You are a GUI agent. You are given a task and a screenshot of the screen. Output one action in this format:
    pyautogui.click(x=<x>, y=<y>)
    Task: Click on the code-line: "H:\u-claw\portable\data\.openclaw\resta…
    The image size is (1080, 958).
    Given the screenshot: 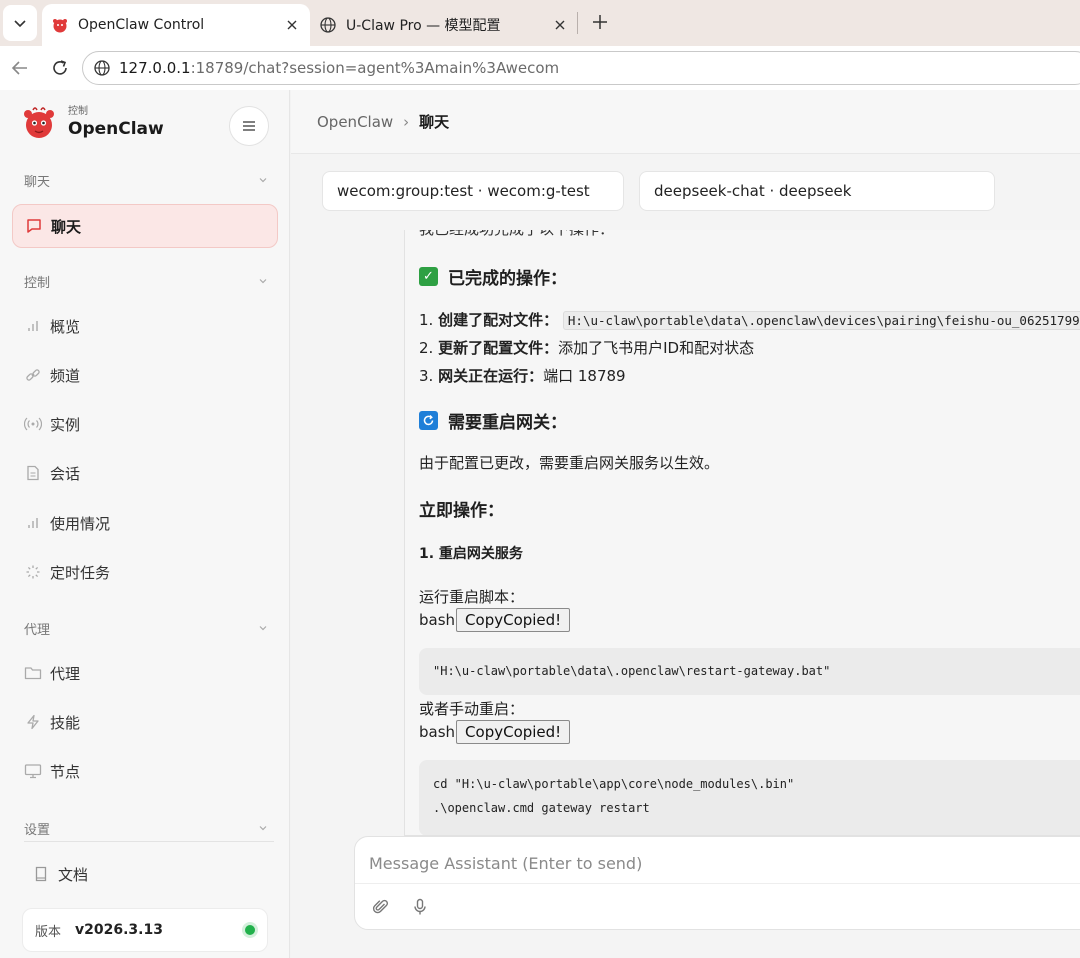 What is the action you would take?
    pyautogui.click(x=632, y=671)
    